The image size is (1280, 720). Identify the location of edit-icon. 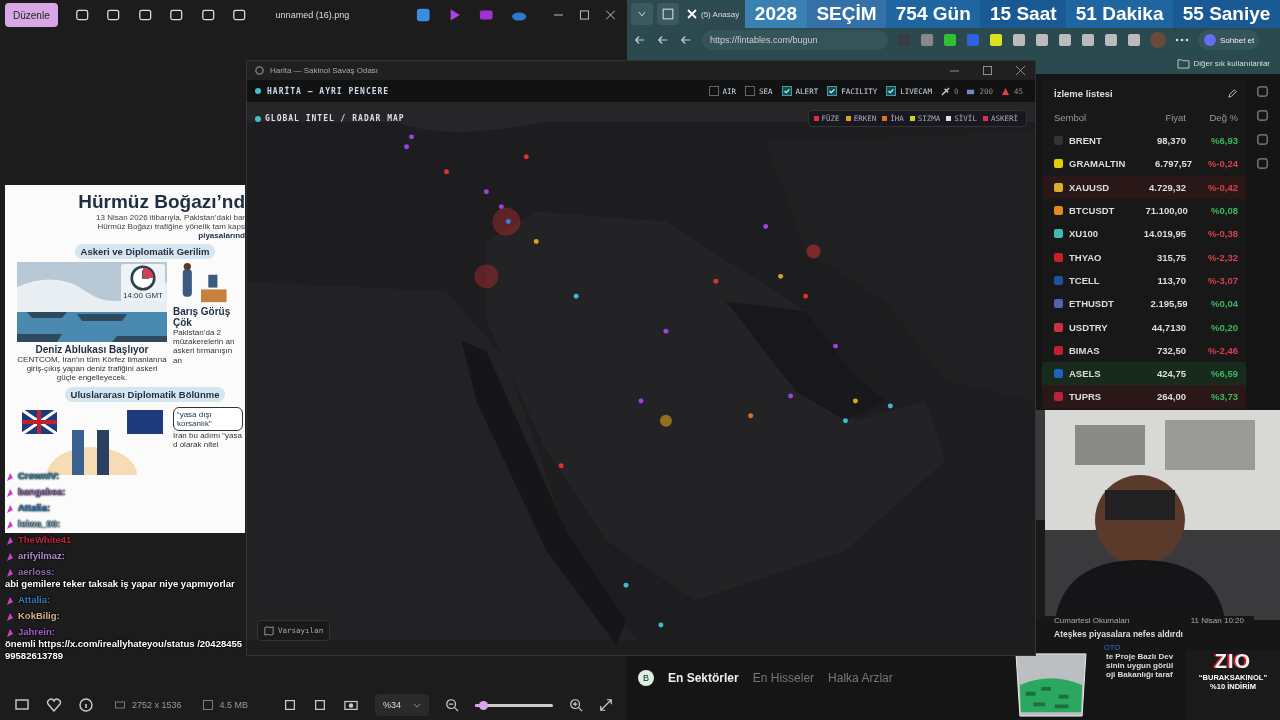
(1232, 93).